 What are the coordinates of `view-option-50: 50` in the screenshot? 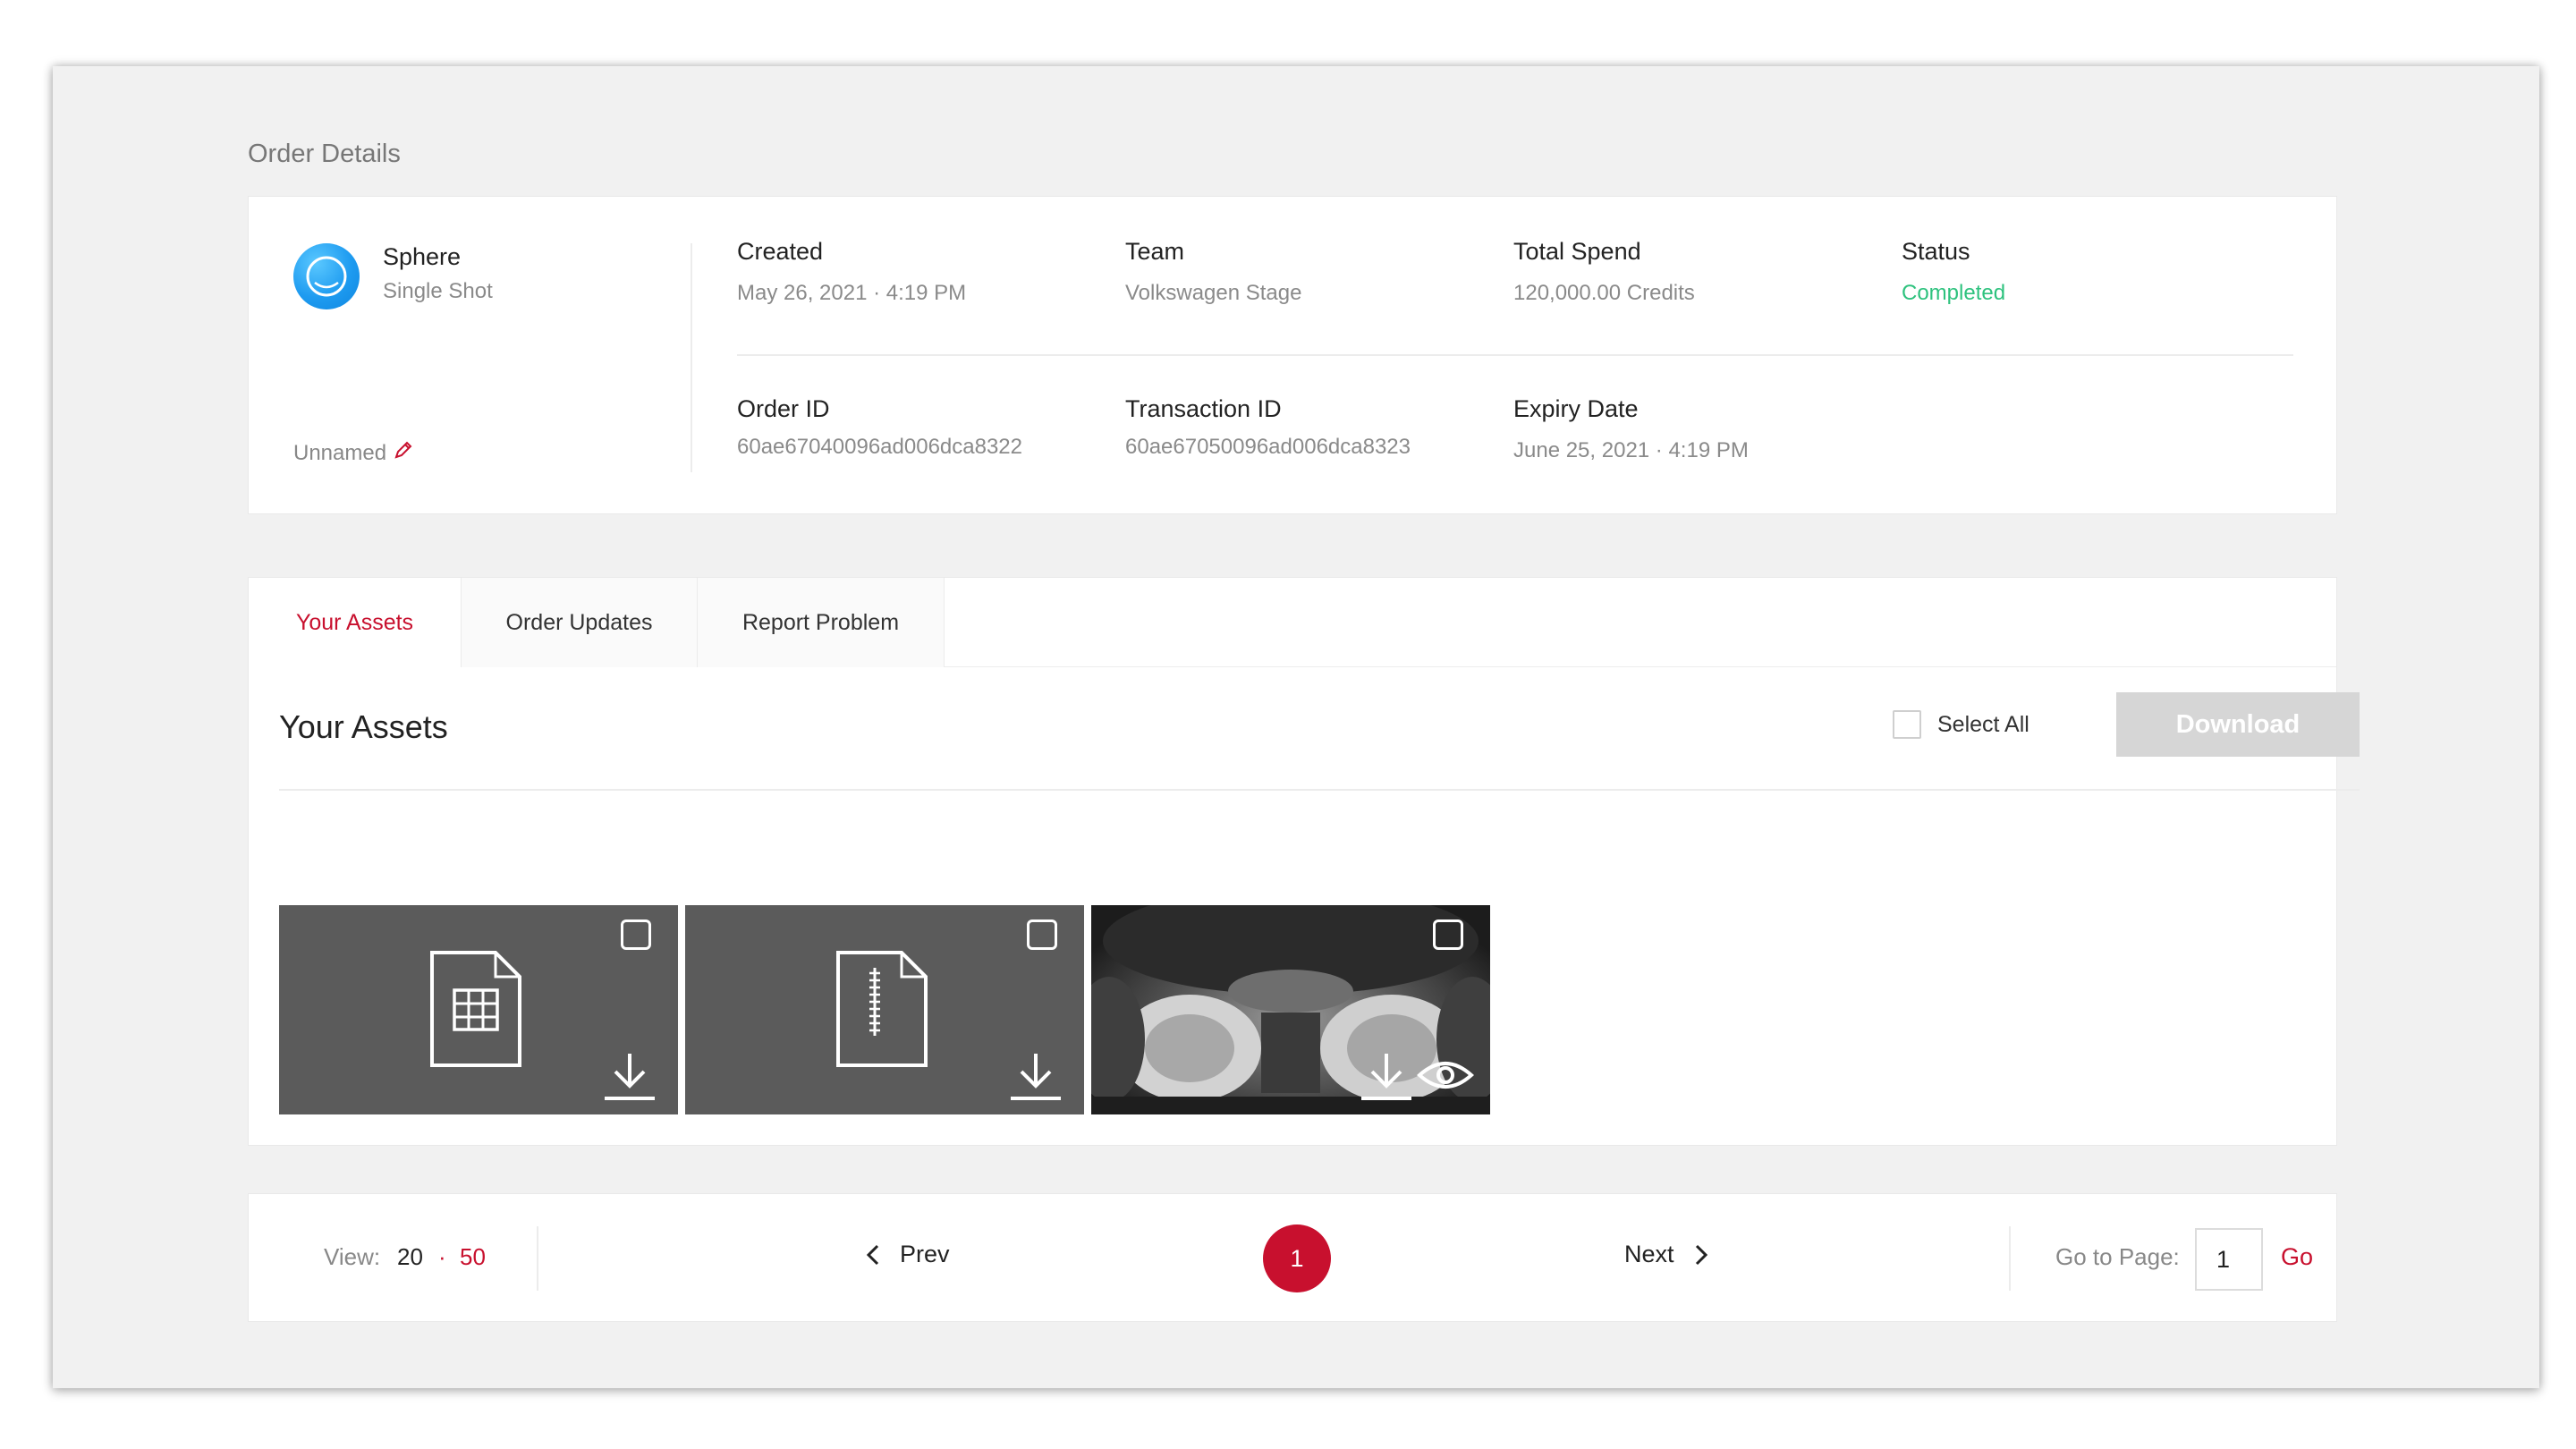 It's located at (473, 1257).